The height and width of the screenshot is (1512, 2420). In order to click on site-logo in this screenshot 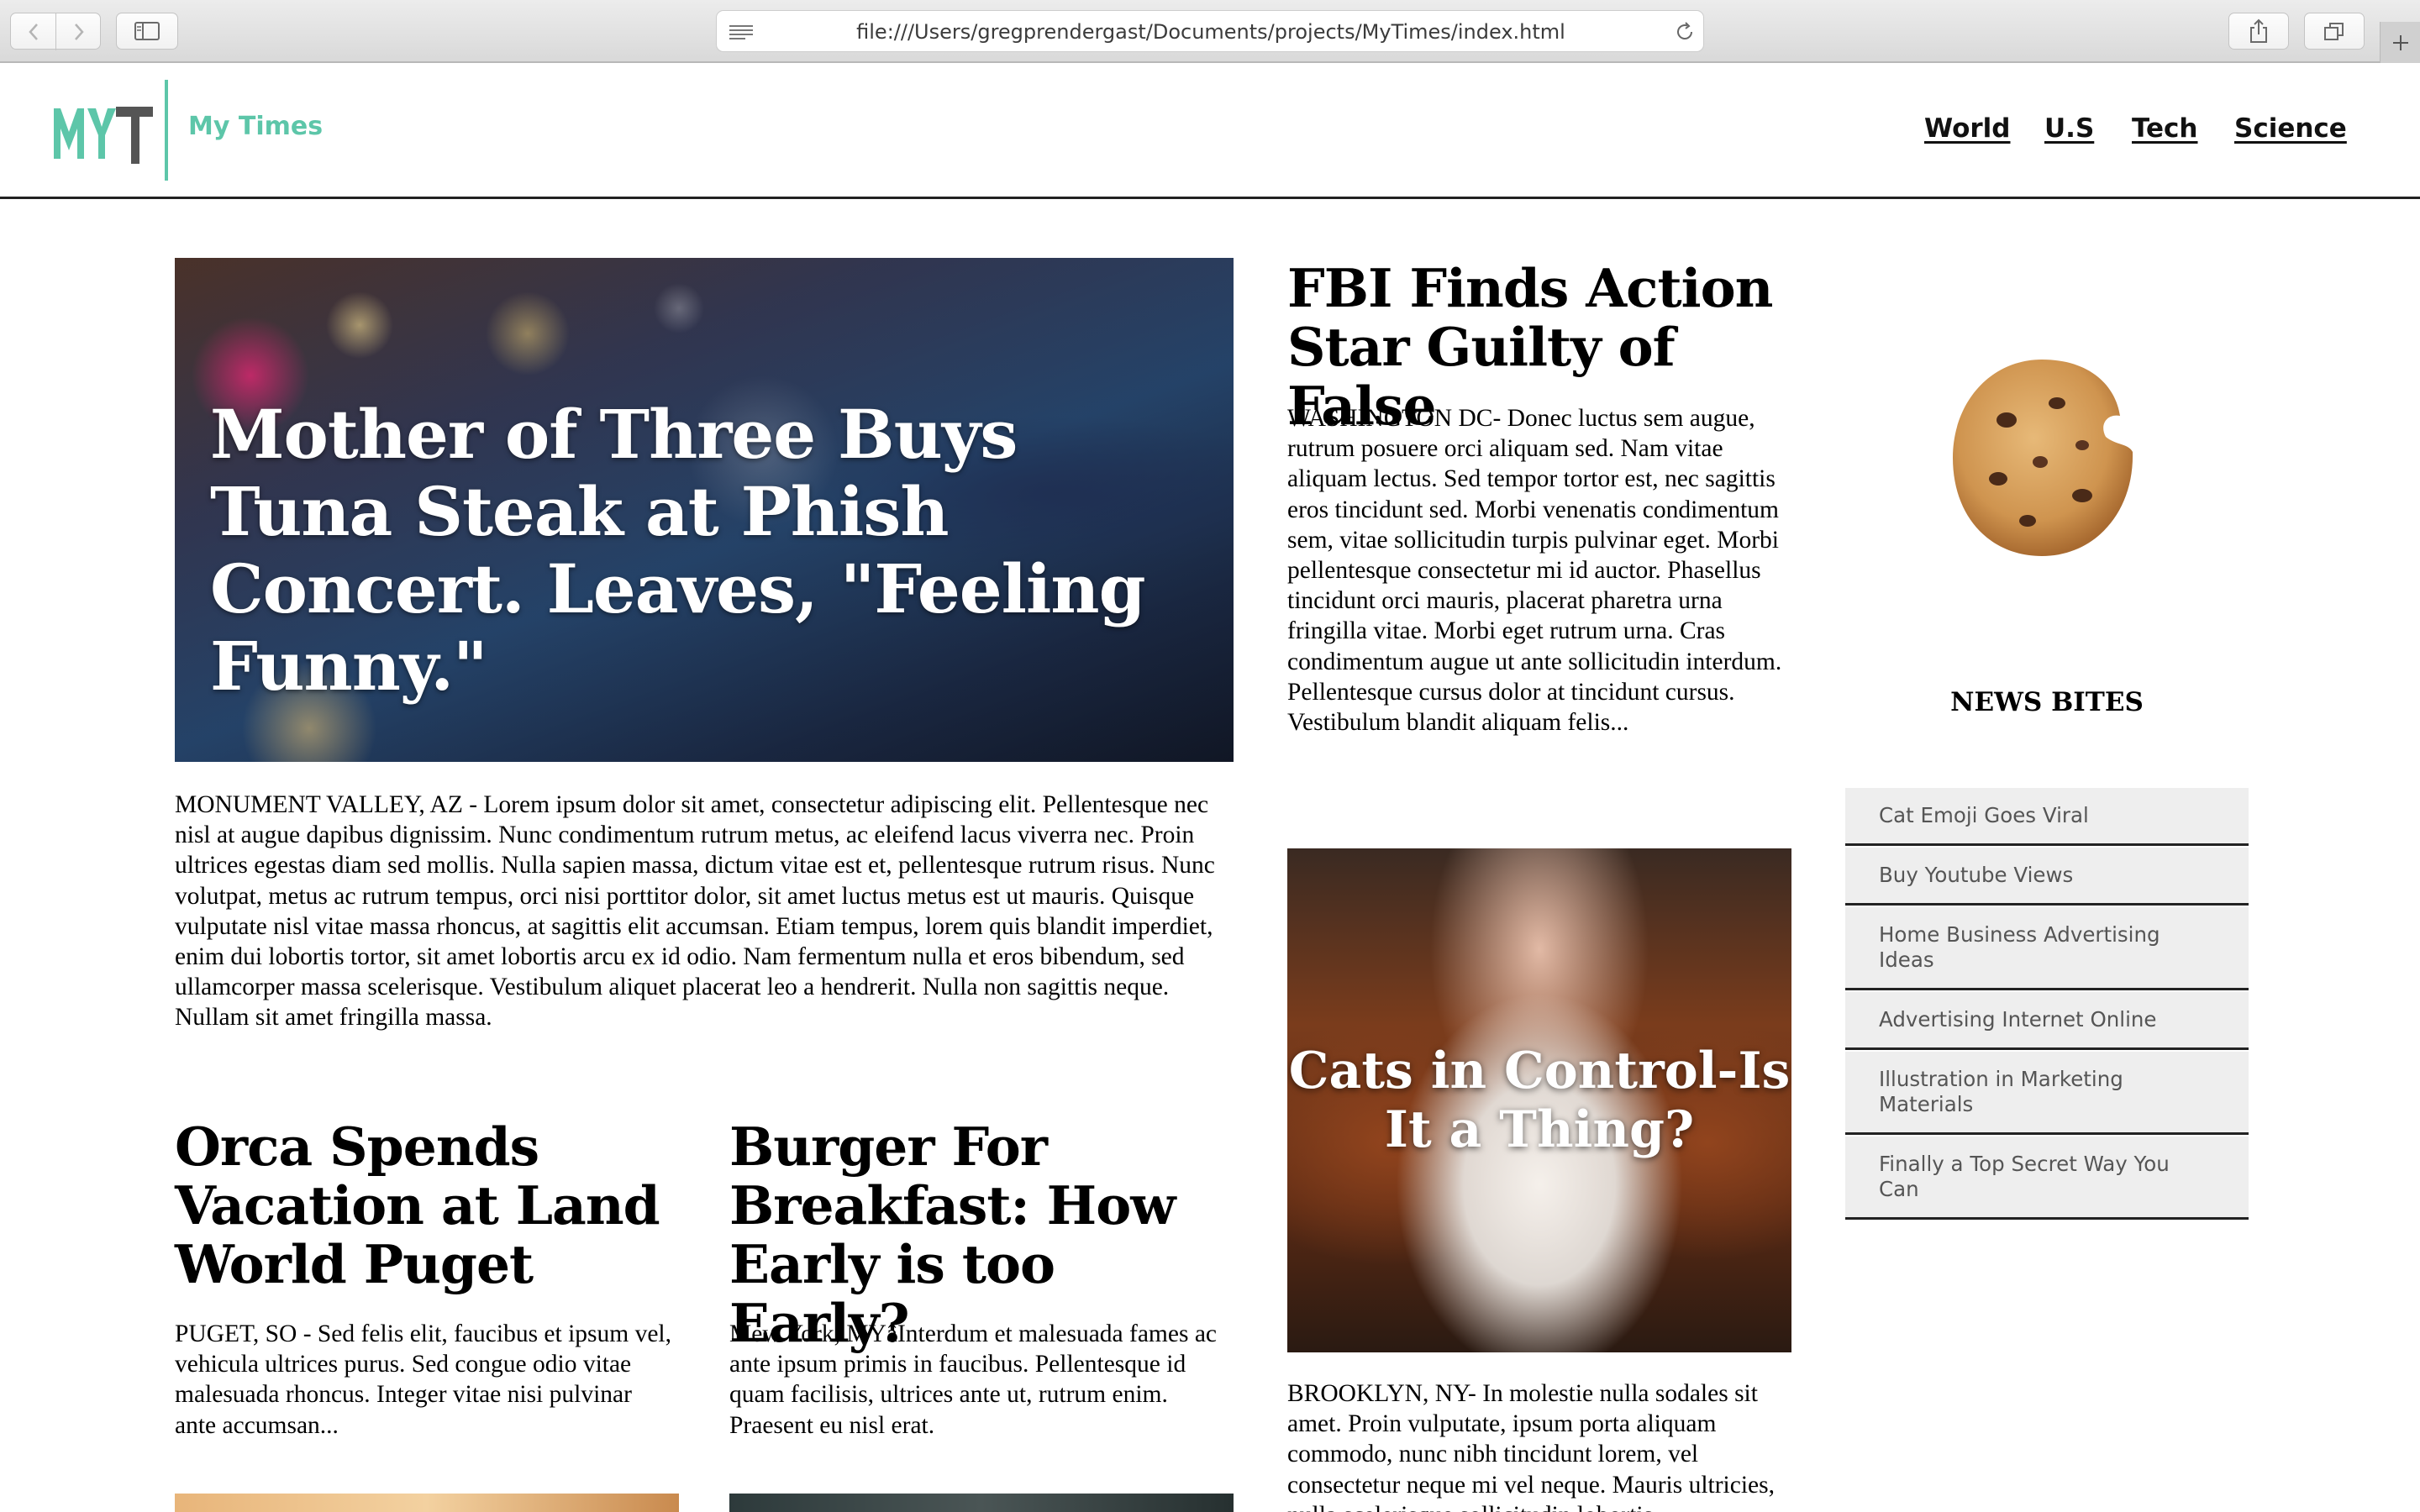, I will do `click(103, 136)`.